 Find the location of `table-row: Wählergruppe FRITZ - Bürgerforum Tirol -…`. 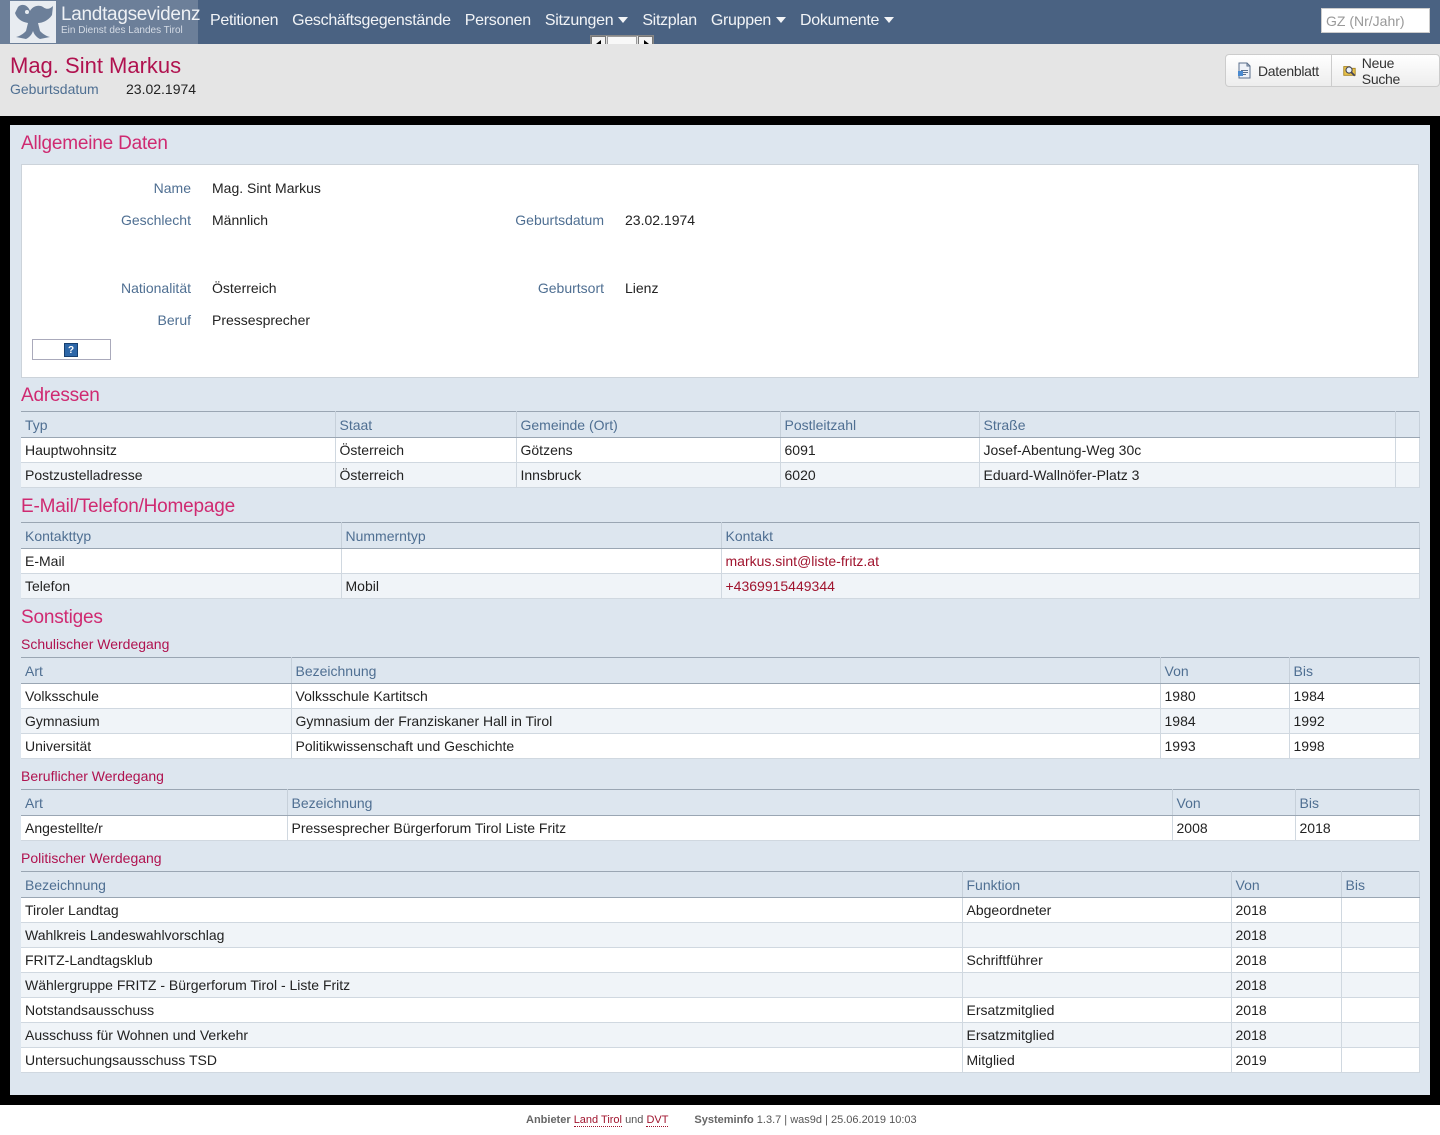

table-row: Wählergruppe FRITZ - Bürgerforum Tirol -… is located at coordinates (720, 985).